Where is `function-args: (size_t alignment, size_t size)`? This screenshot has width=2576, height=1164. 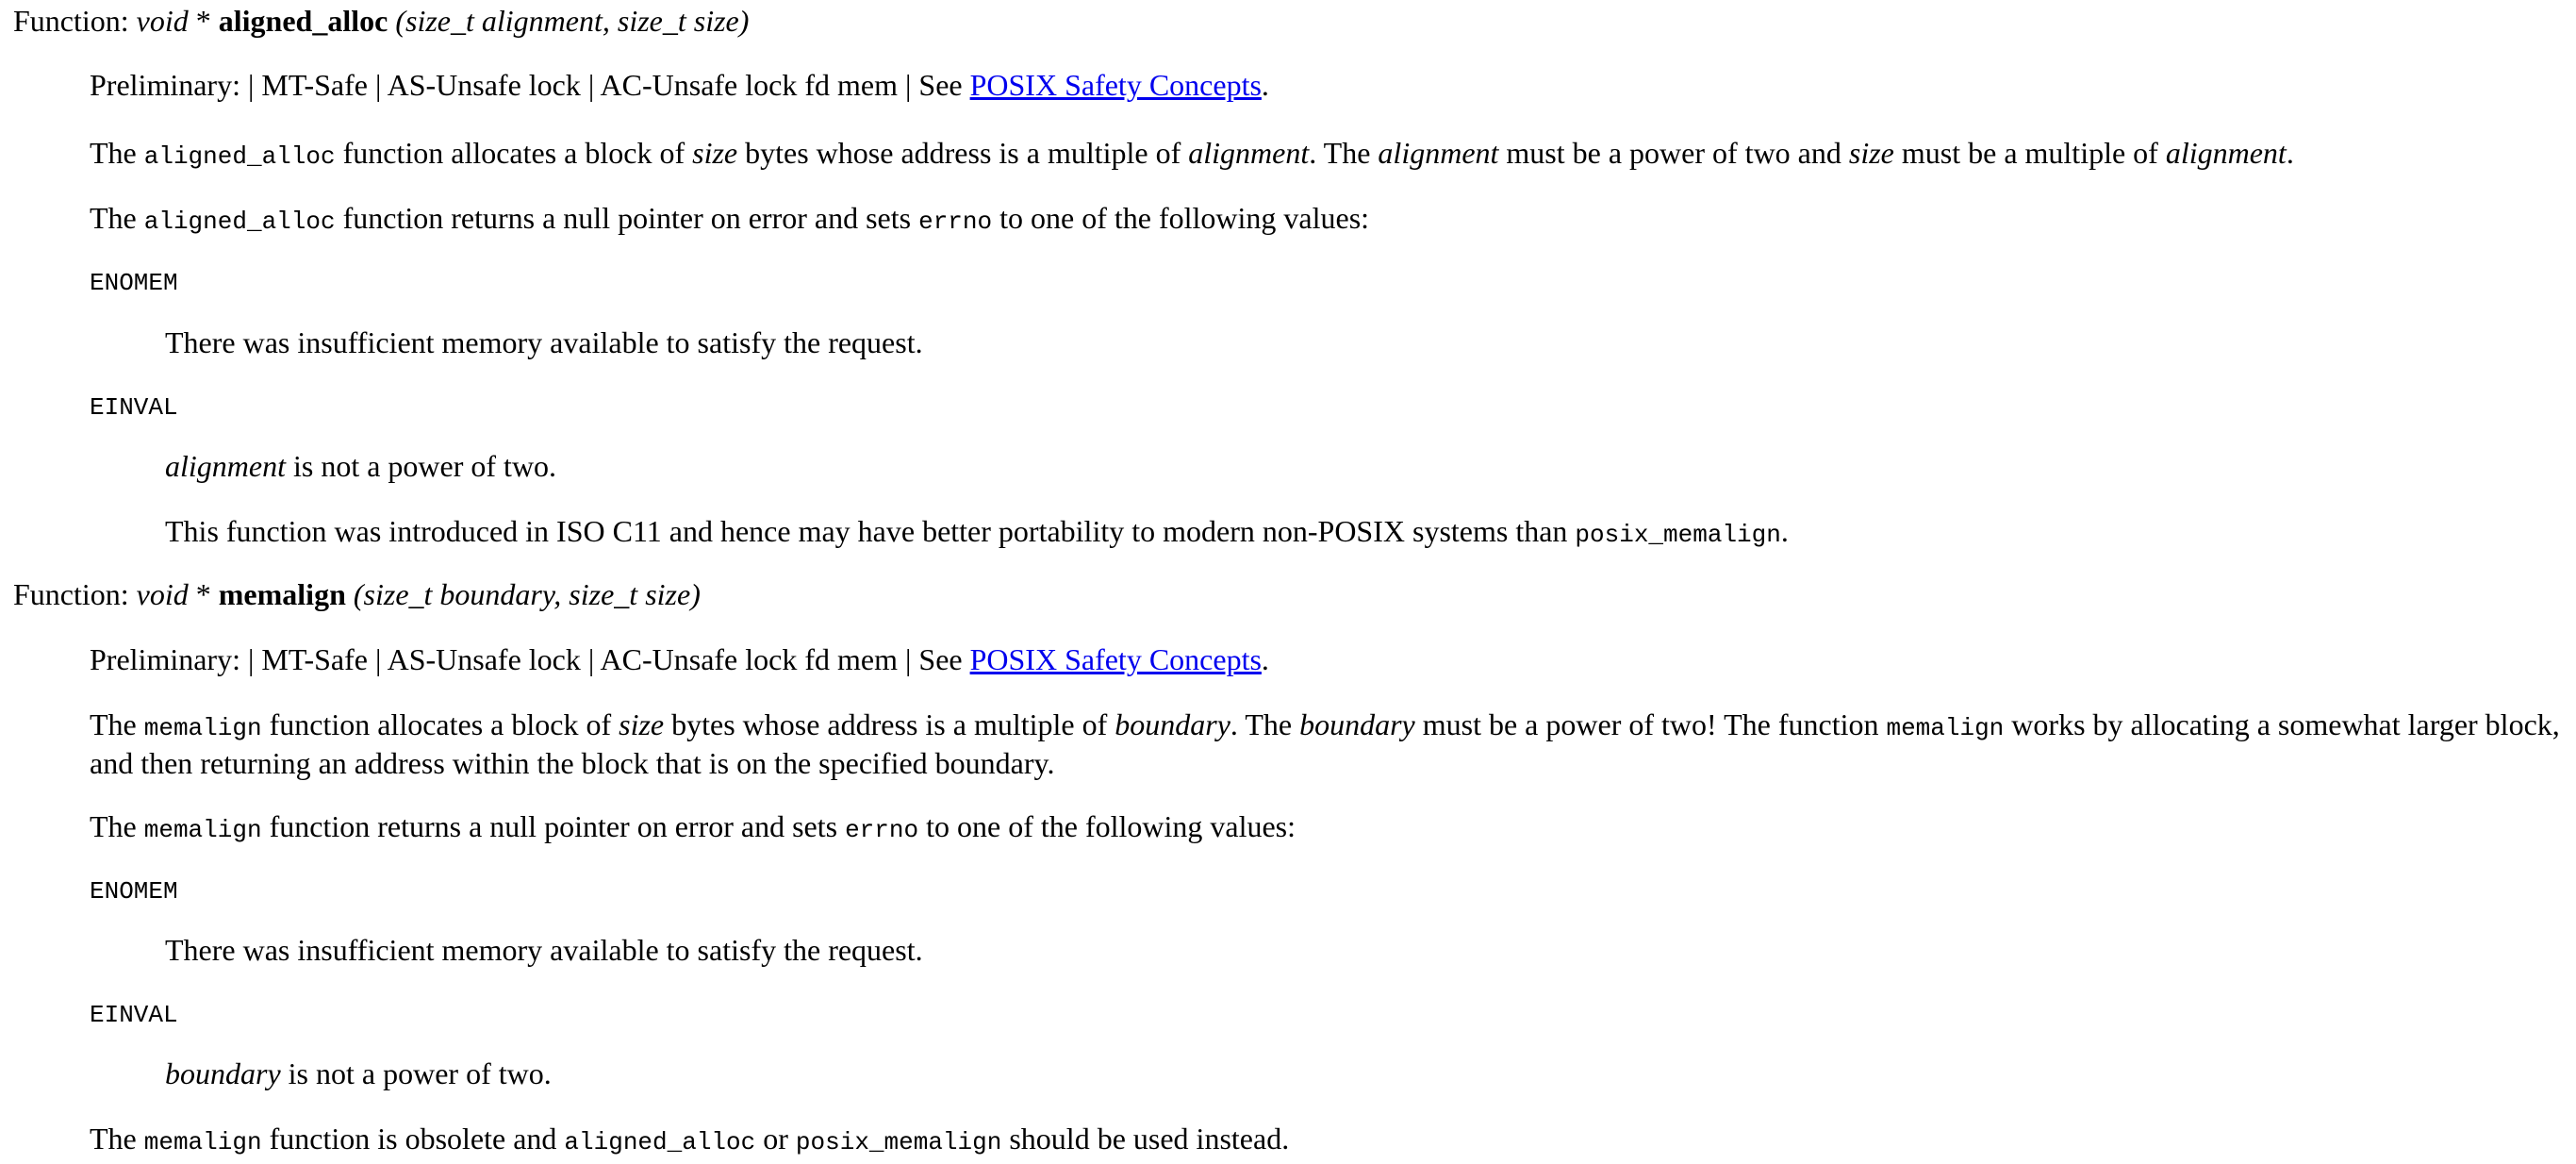
function-args: (size_t alignment, size_t size) is located at coordinates (569, 21).